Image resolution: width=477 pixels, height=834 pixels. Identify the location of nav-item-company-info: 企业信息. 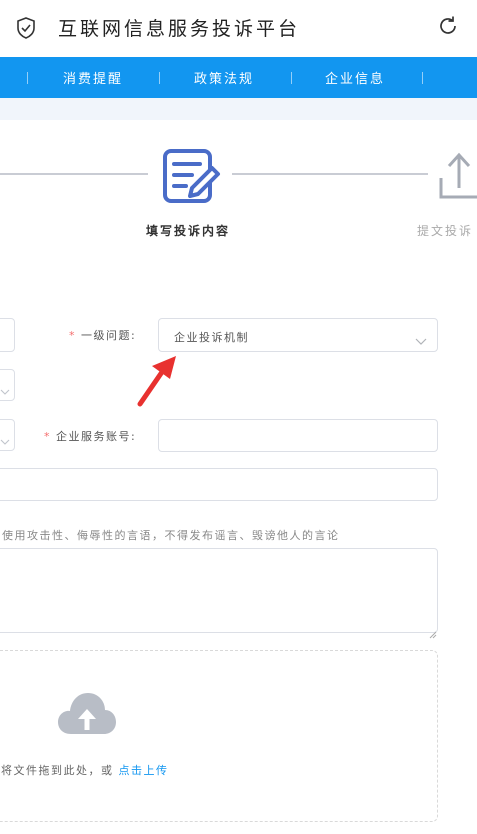
(355, 77).